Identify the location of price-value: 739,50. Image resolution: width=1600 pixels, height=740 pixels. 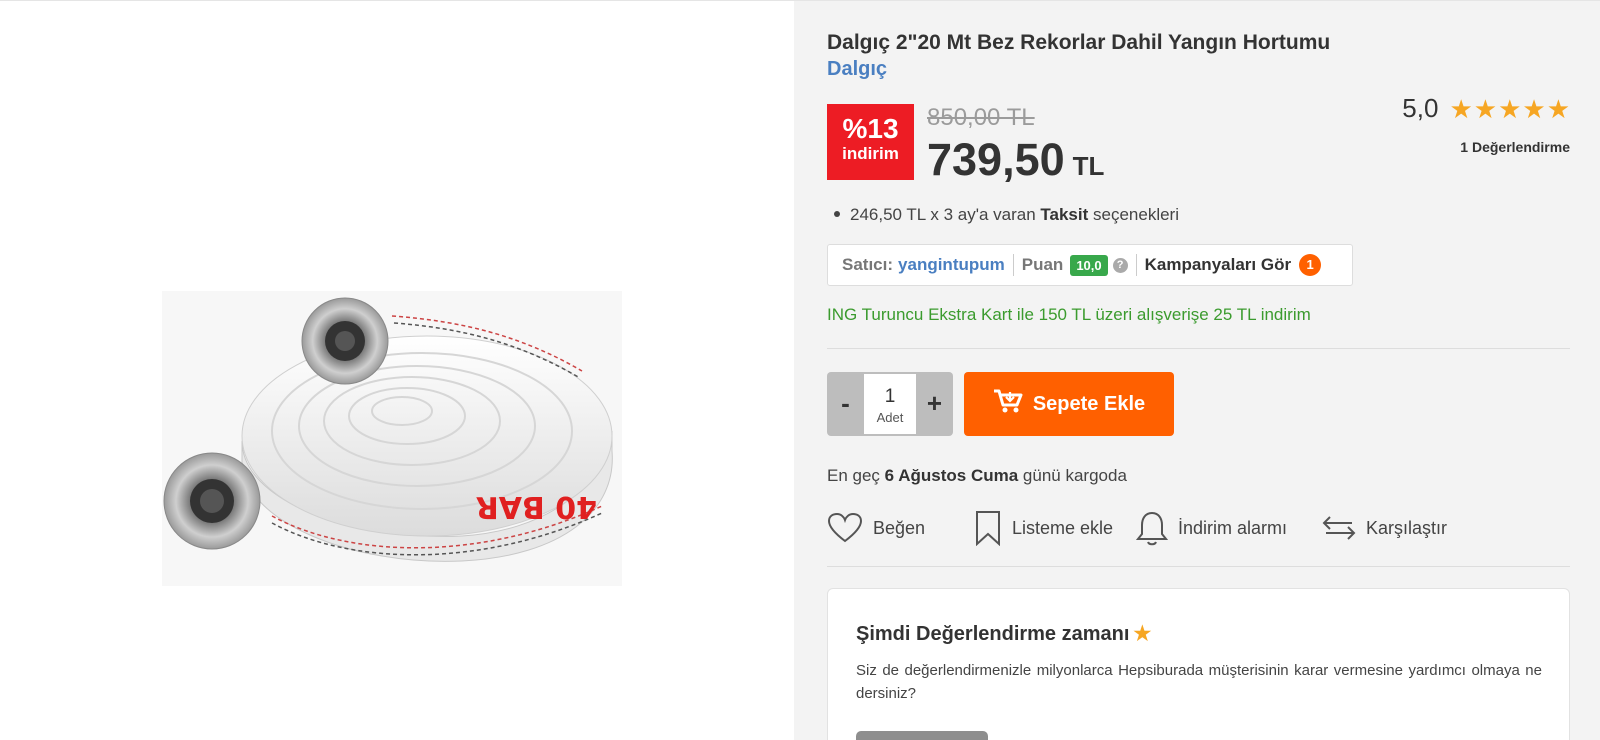
(996, 159).